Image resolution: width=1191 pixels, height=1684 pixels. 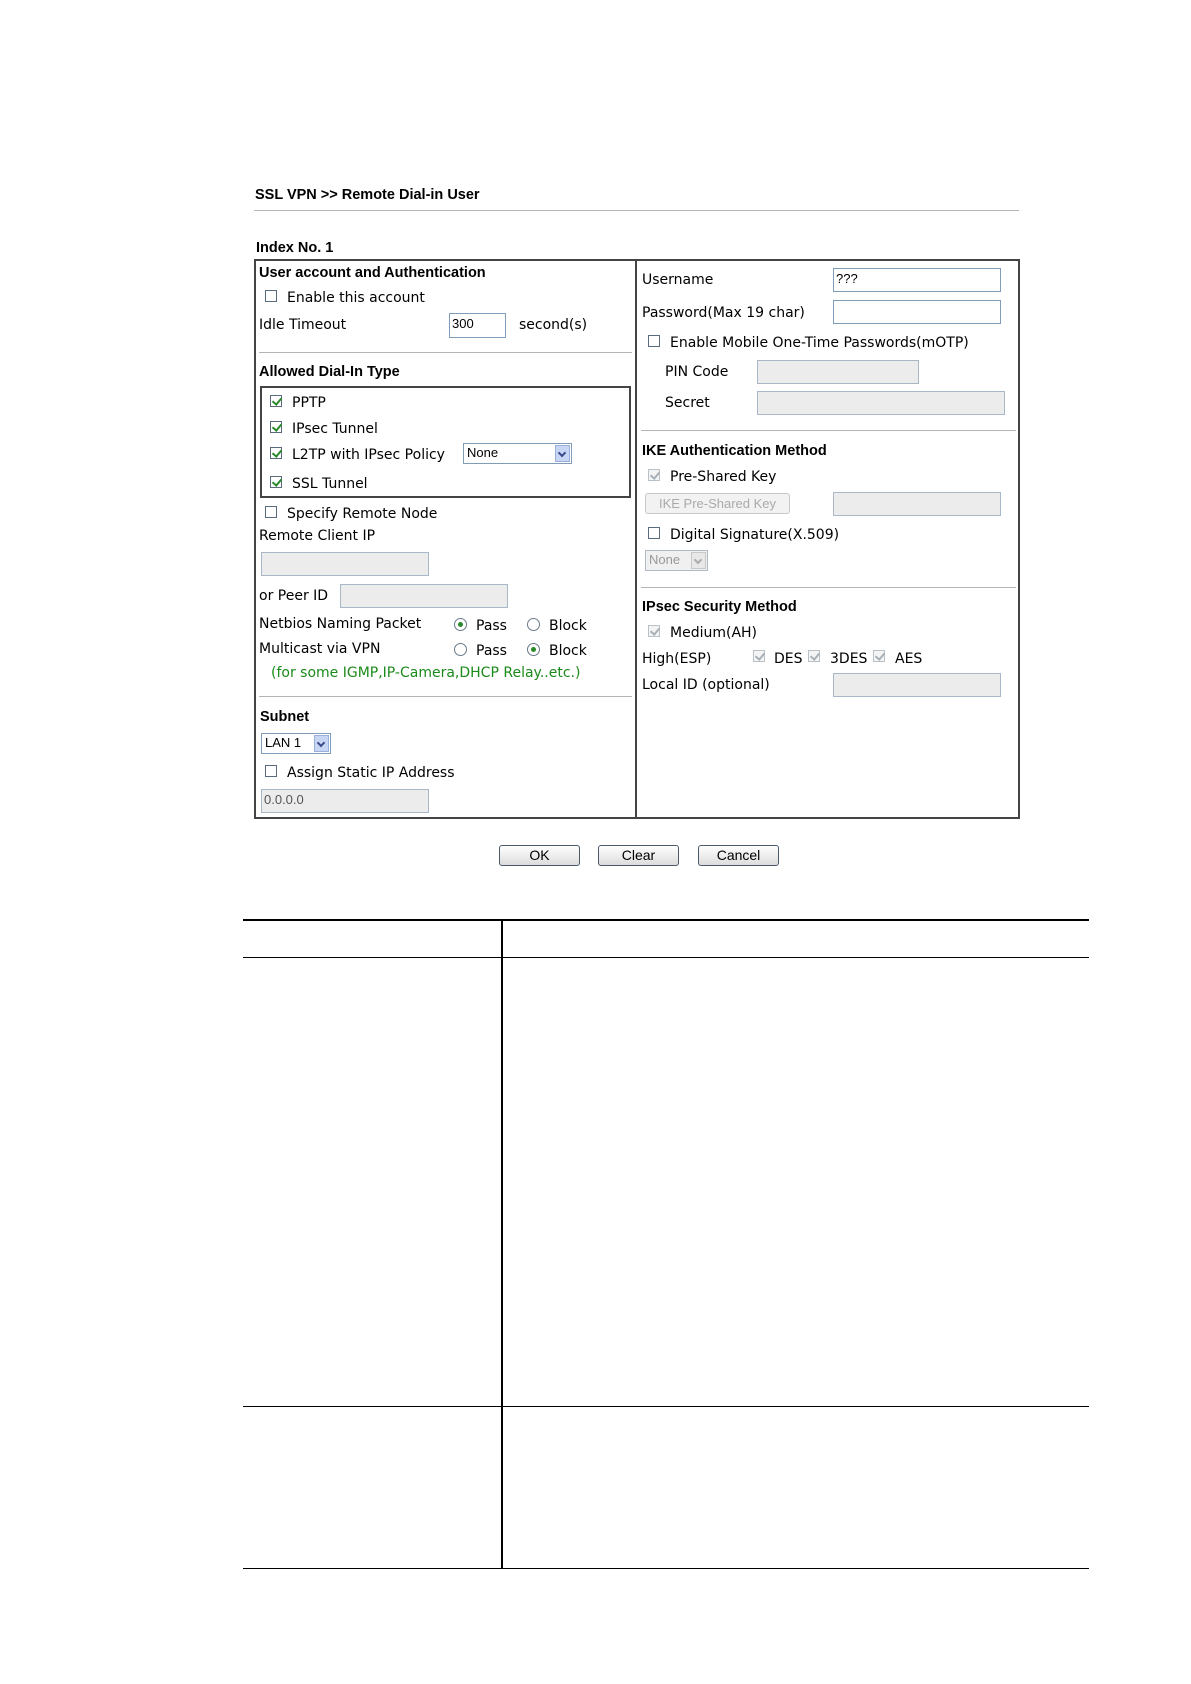 I want to click on multicast-block-radio, so click(x=533, y=649).